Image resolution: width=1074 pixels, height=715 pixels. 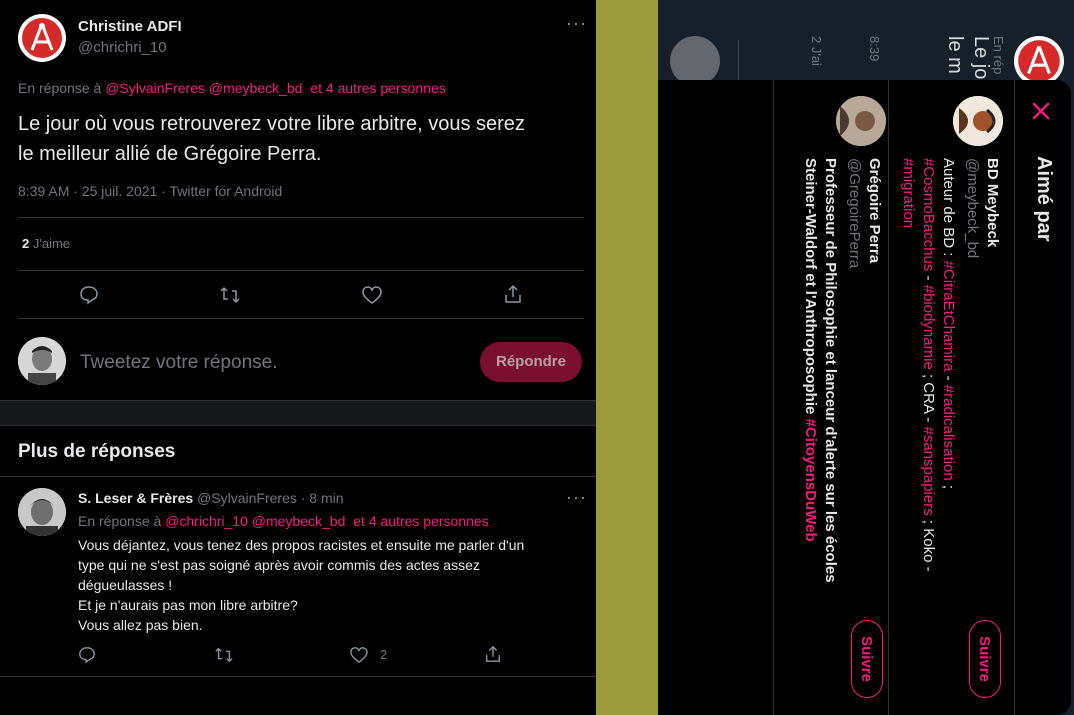 What do you see at coordinates (1041, 111) in the screenshot?
I see `close-icon` at bounding box center [1041, 111].